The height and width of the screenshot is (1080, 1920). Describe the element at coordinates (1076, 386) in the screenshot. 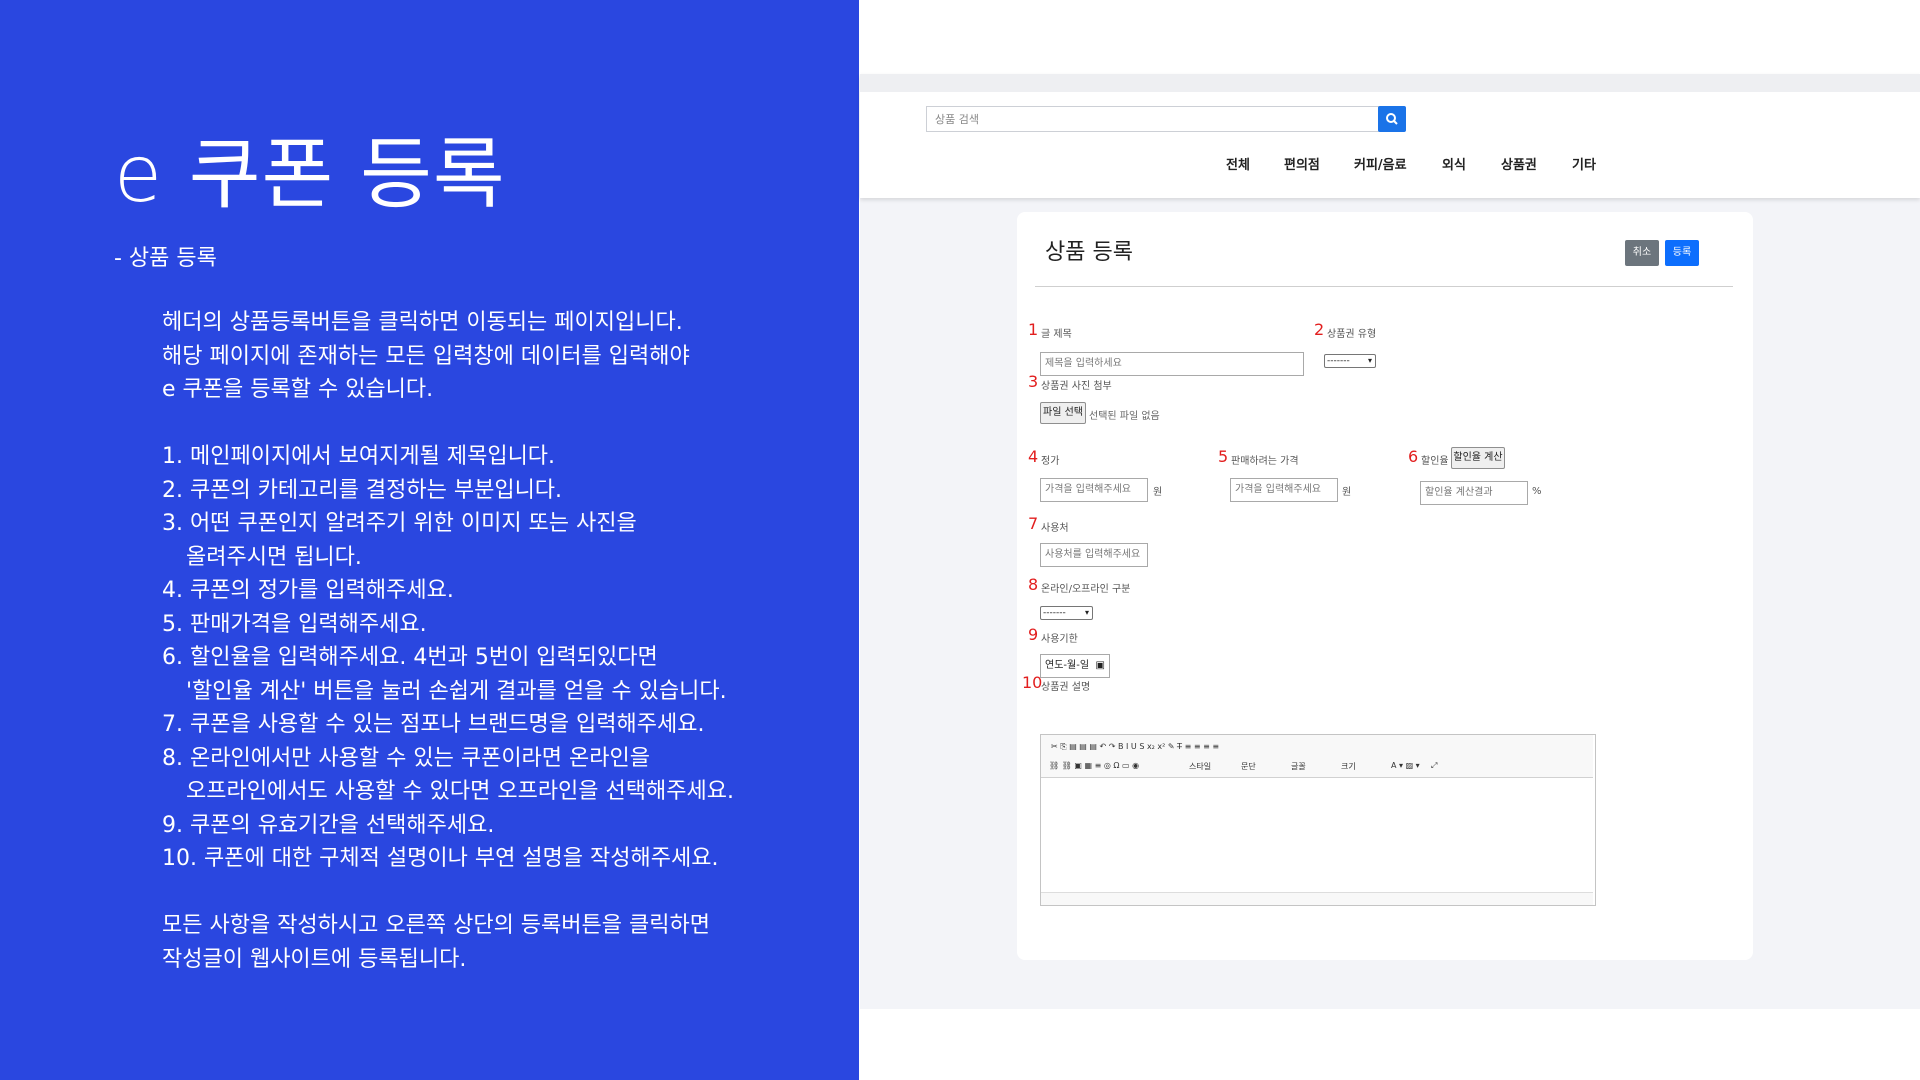

I see `photo-label: 상품권 사진 첨부` at that location.